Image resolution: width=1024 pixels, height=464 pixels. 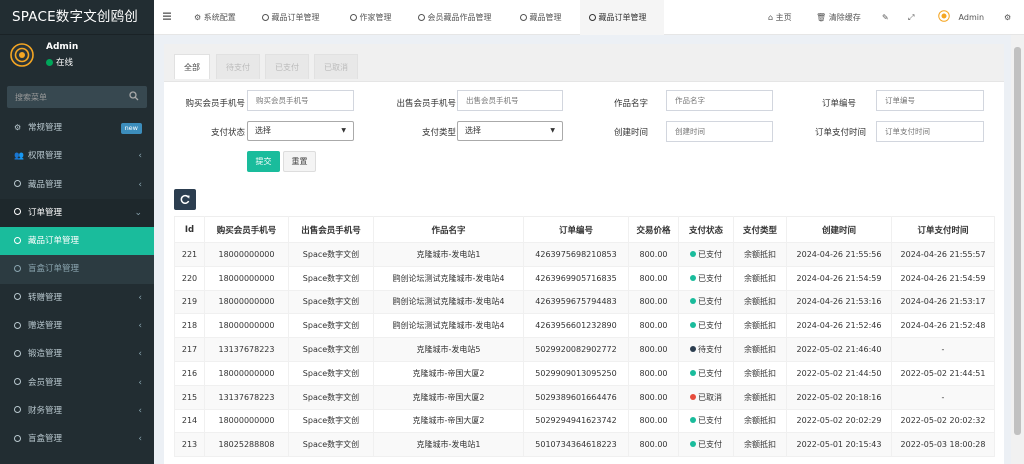 I want to click on buyer-phone-label: 购买会员手机号, so click(x=215, y=104).